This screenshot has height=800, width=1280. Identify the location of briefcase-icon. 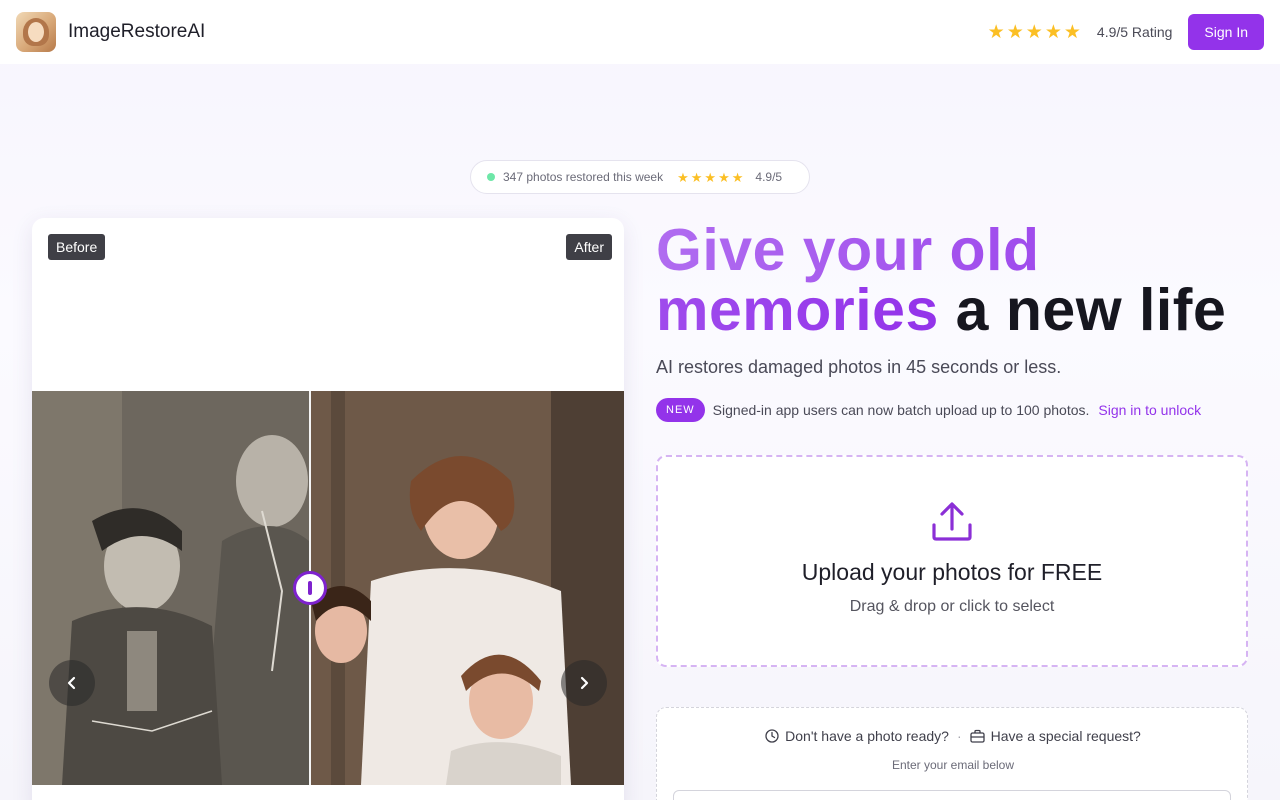
(977, 736).